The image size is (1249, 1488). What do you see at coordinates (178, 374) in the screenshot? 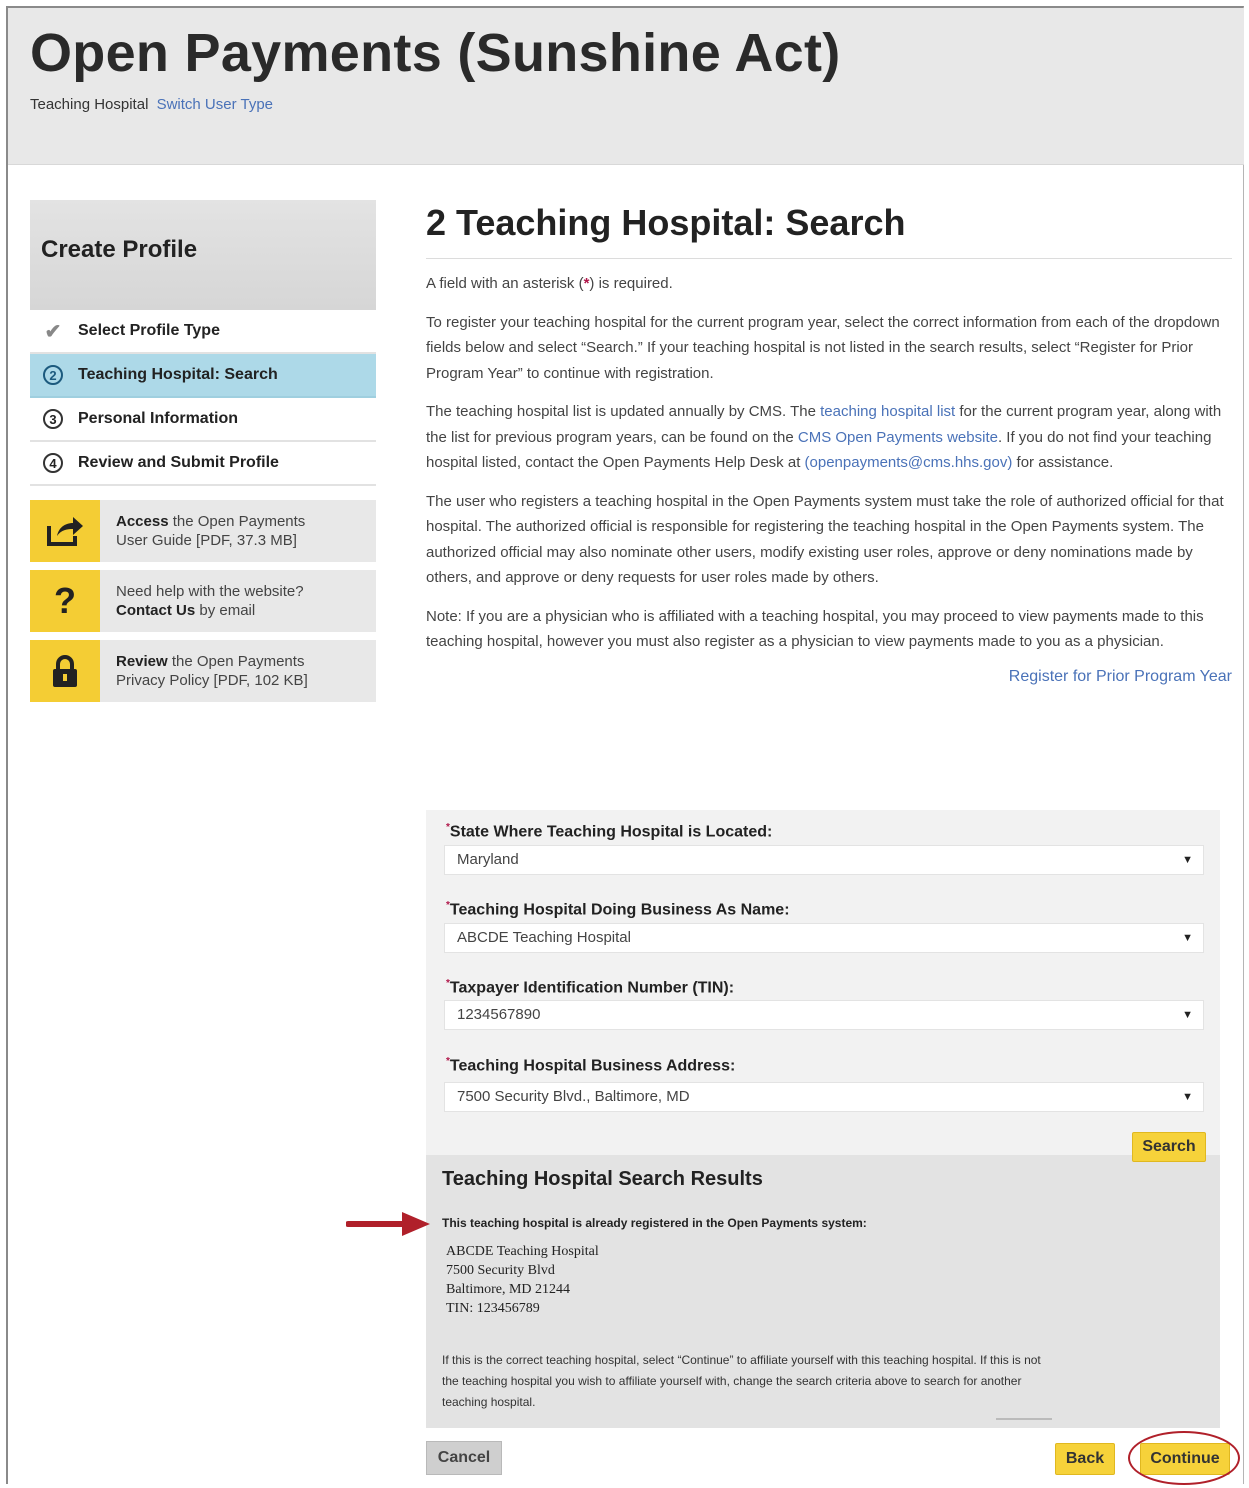
I see `step-label: Teaching Hospital: Search` at bounding box center [178, 374].